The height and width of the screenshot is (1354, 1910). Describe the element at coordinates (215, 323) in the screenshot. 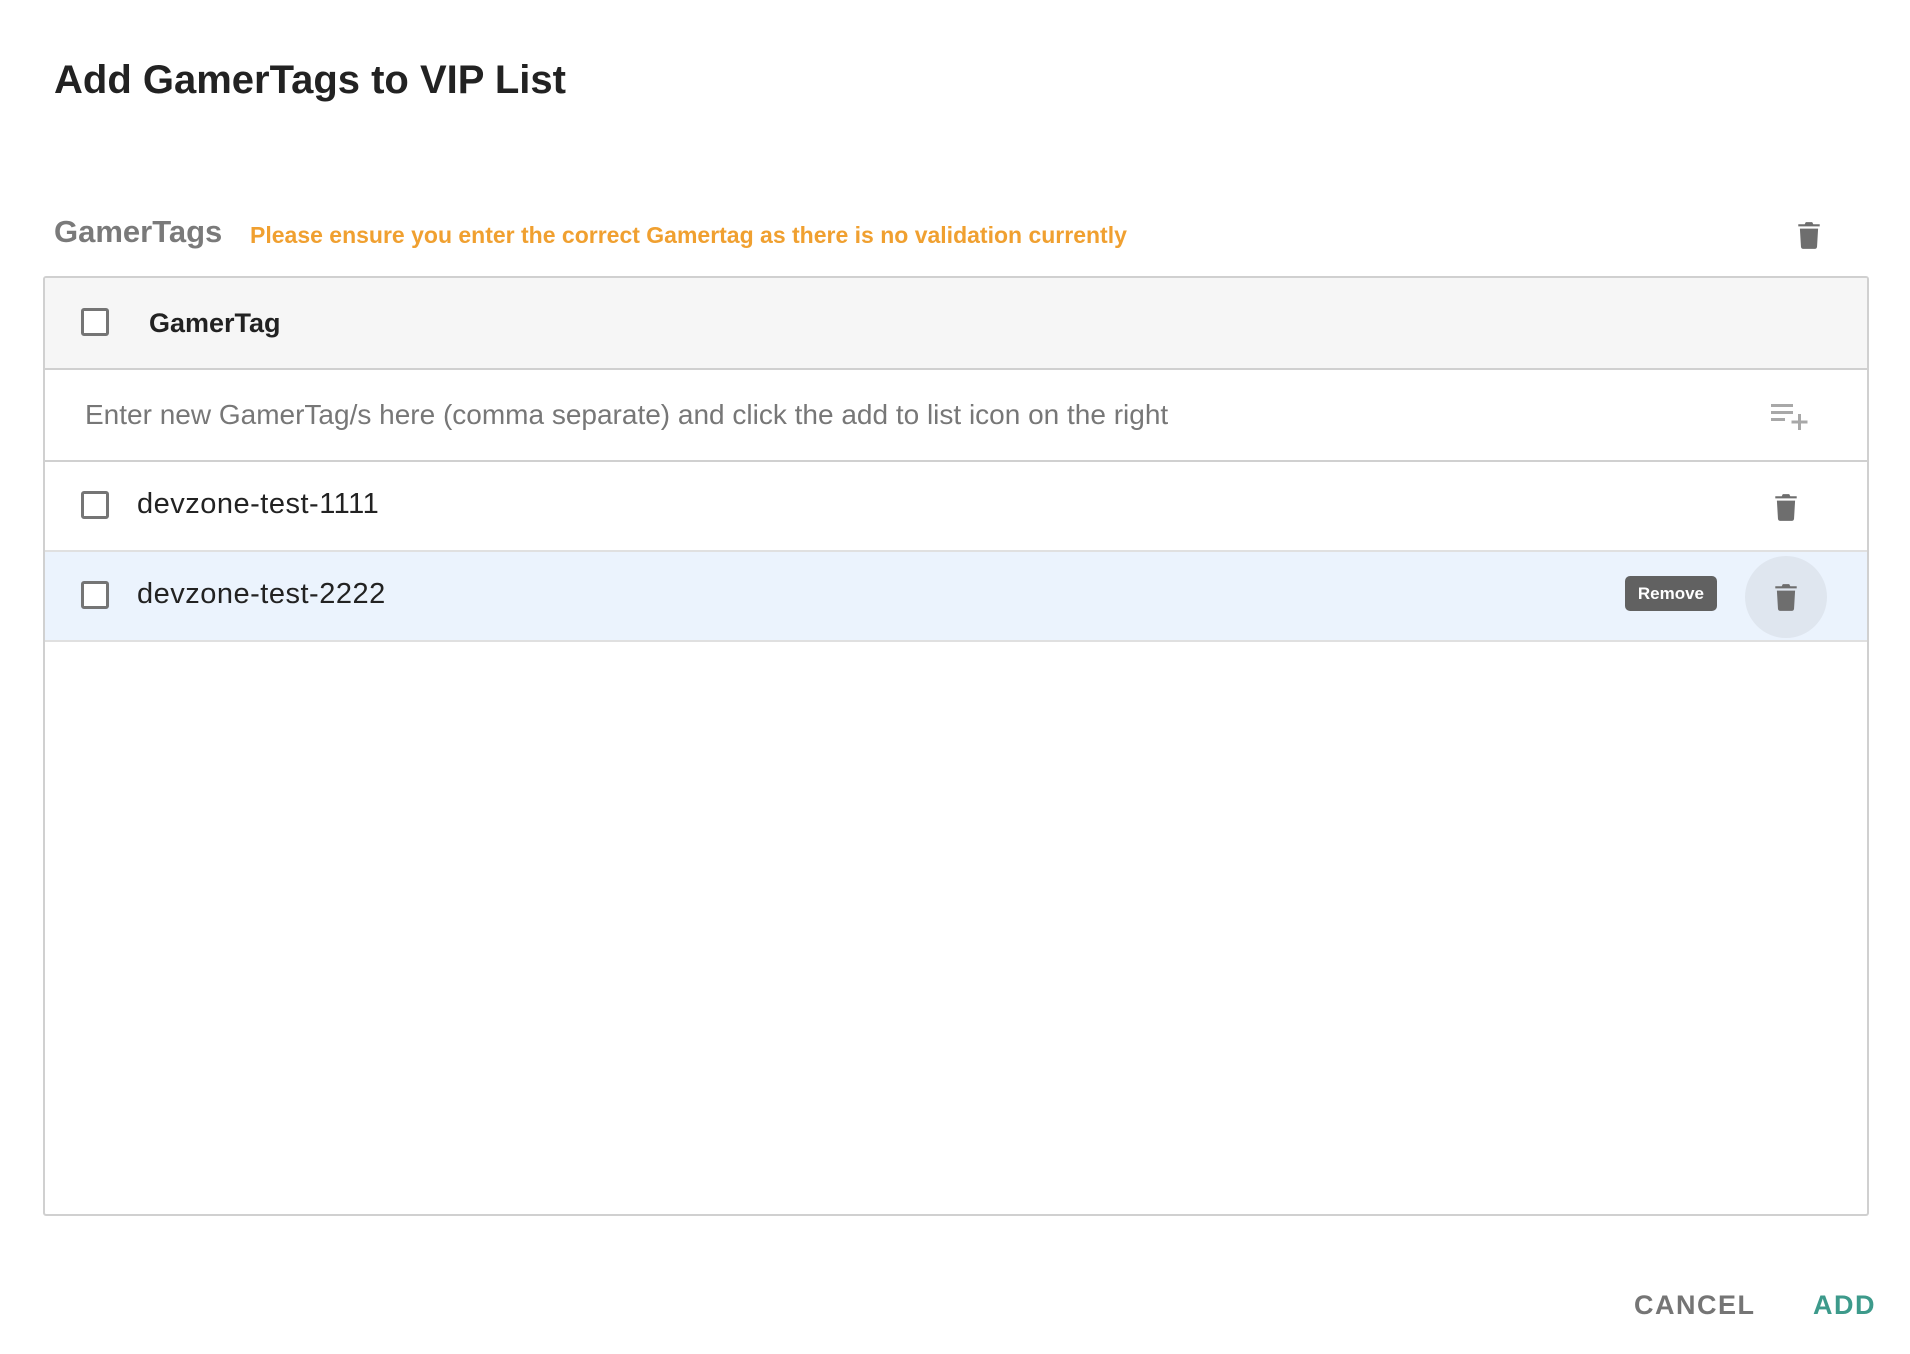

I see `column-header-gamertag: GamerTag` at that location.